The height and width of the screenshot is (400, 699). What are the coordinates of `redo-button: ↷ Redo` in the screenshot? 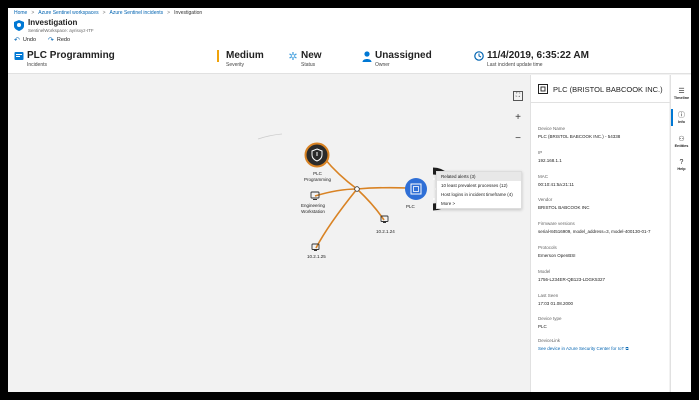 It's located at (59, 40).